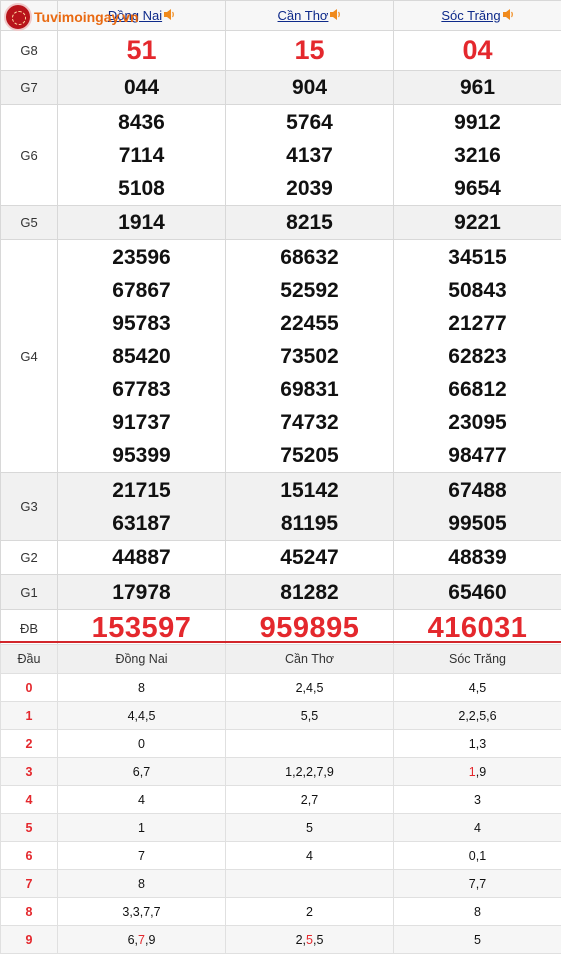 This screenshot has height=954, width=561. I want to click on province-link-can-tho: Cần Thơ, so click(303, 15).